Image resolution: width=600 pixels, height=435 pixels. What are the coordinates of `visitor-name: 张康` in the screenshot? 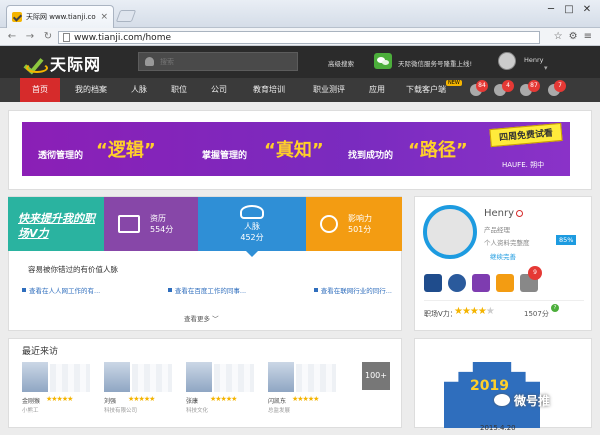 It's located at (192, 401).